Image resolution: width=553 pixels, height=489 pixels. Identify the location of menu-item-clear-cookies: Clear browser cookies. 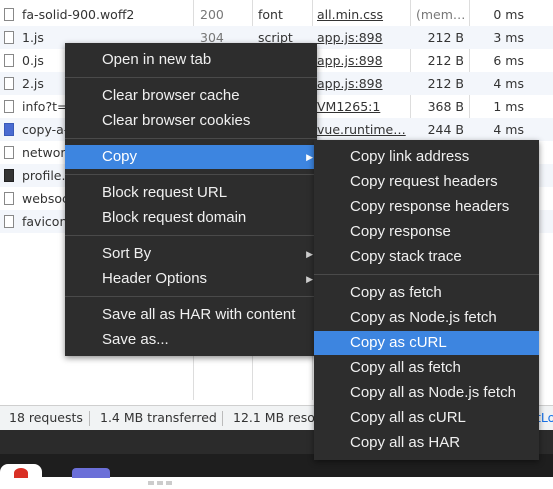
(191, 121).